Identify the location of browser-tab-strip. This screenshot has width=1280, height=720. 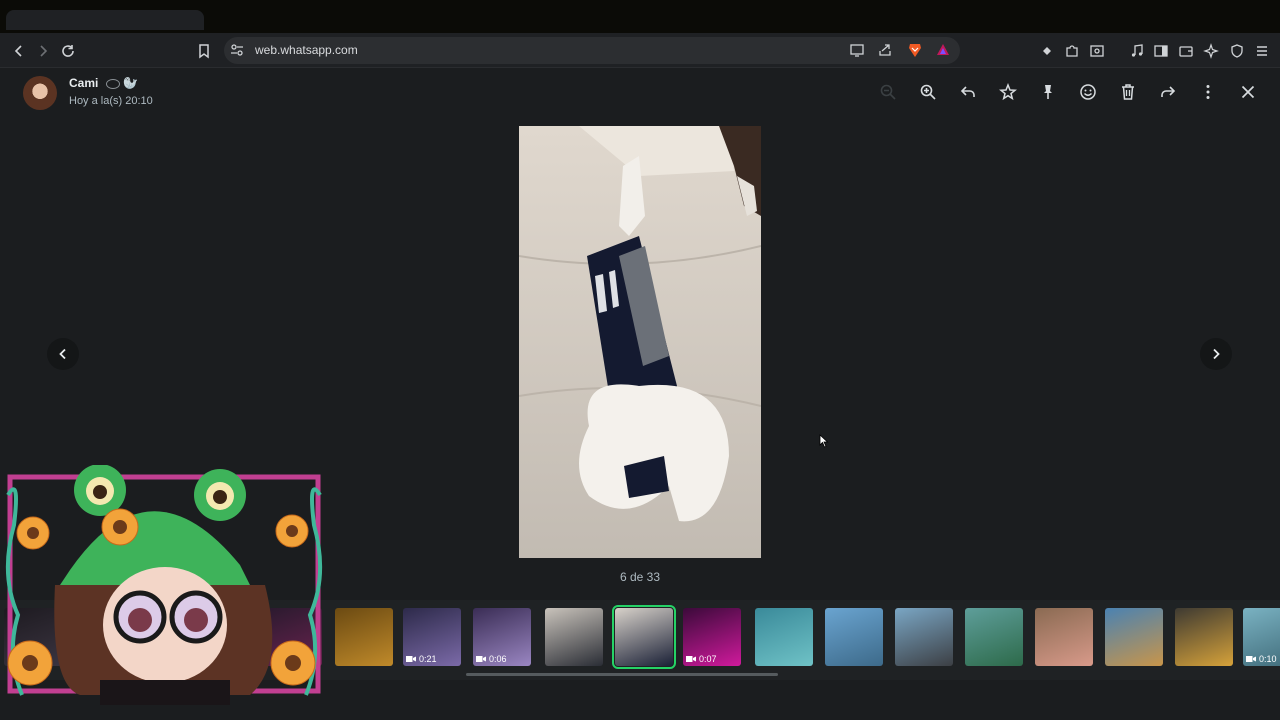
(640, 16).